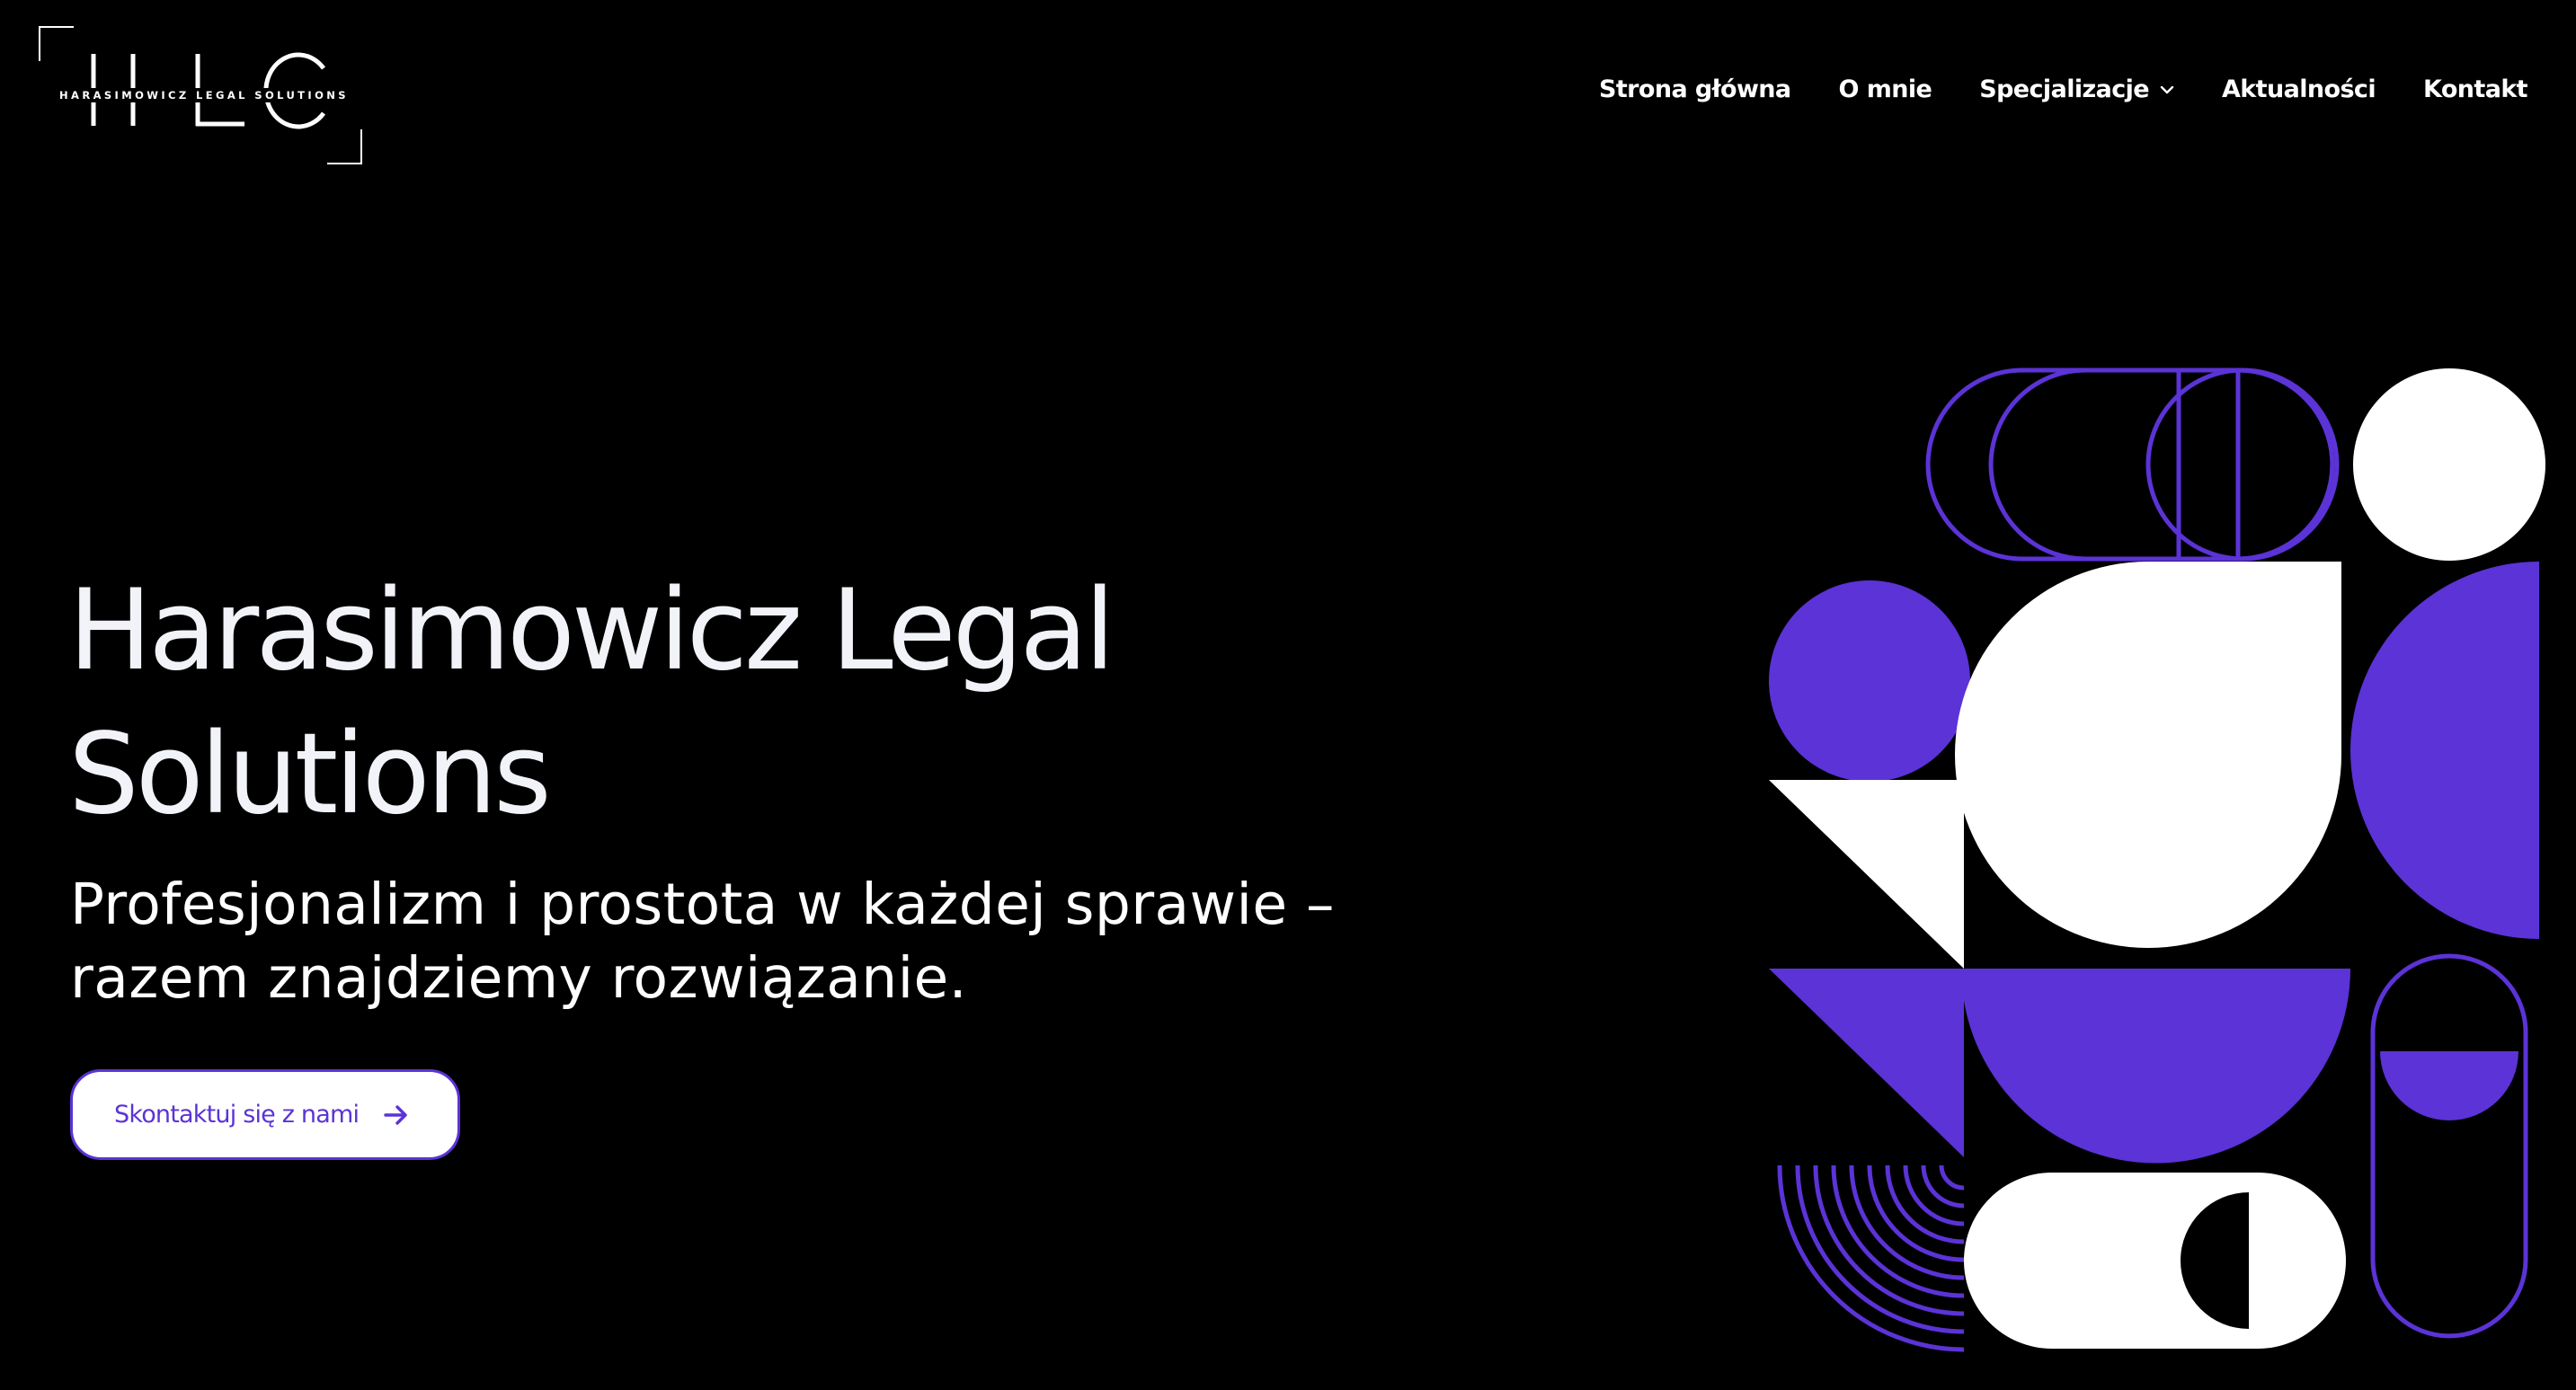 This screenshot has width=2576, height=1390. What do you see at coordinates (1866, 1063) in the screenshot?
I see `purple-triangle-shape` at bounding box center [1866, 1063].